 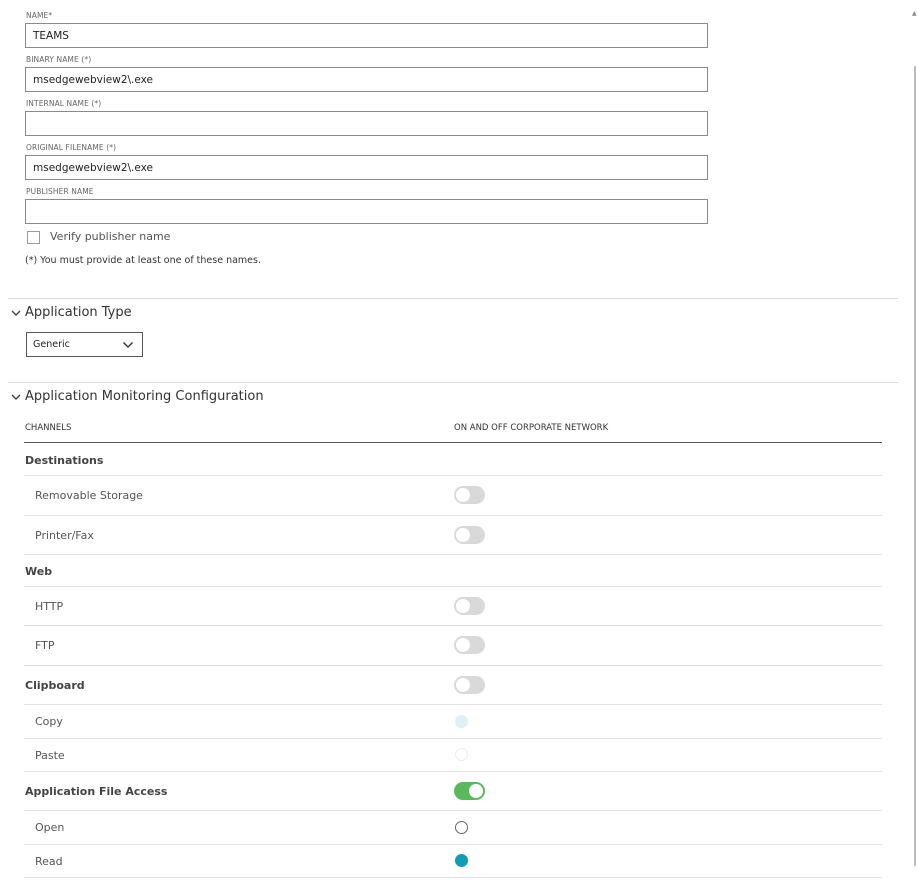 What do you see at coordinates (96, 791) in the screenshot?
I see `channel-group-label: Application File Access` at bounding box center [96, 791].